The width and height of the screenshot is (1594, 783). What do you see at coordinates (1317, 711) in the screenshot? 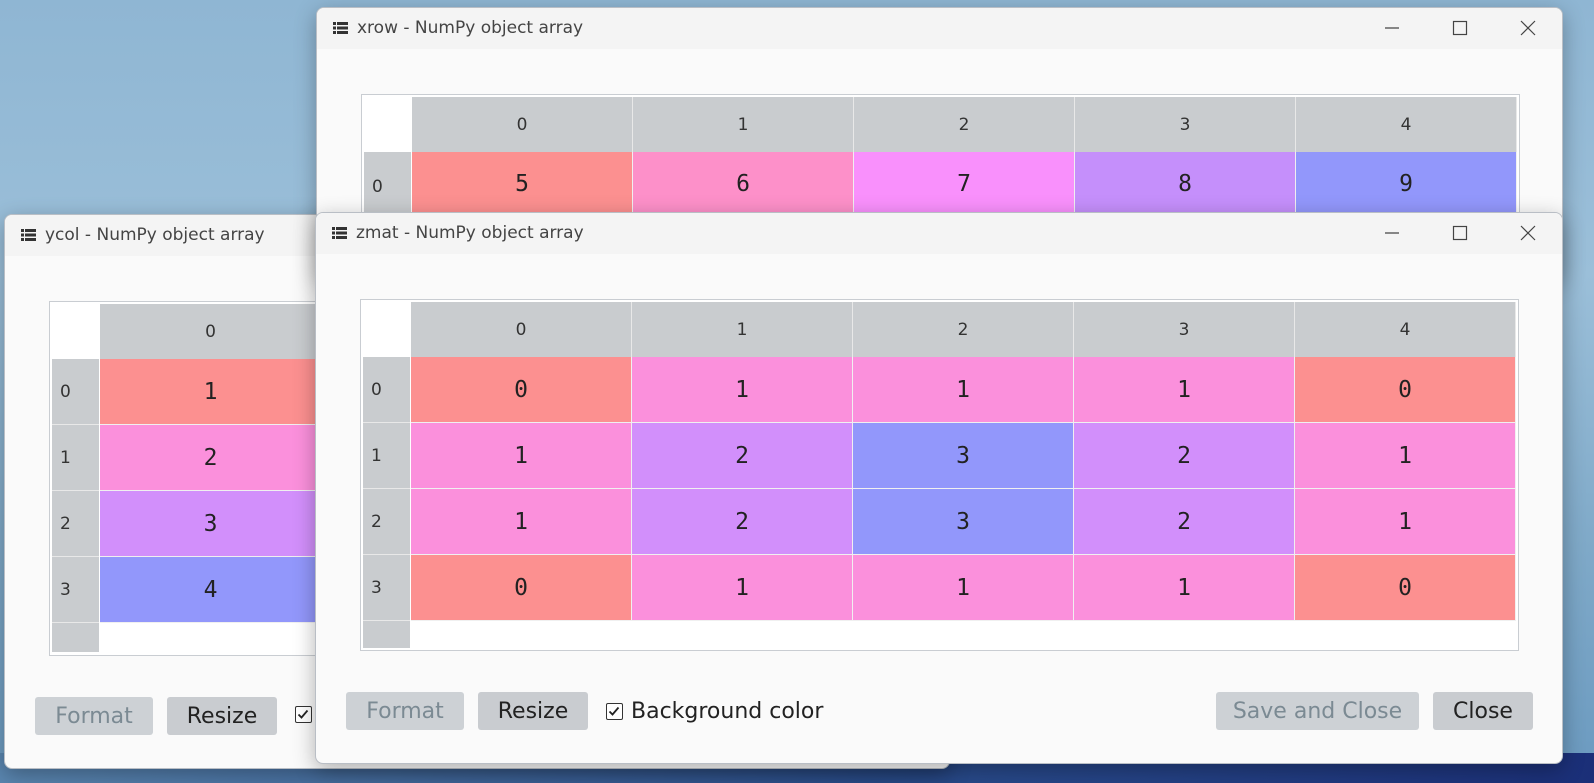
I see `save-and-close-button: Save and Close` at bounding box center [1317, 711].